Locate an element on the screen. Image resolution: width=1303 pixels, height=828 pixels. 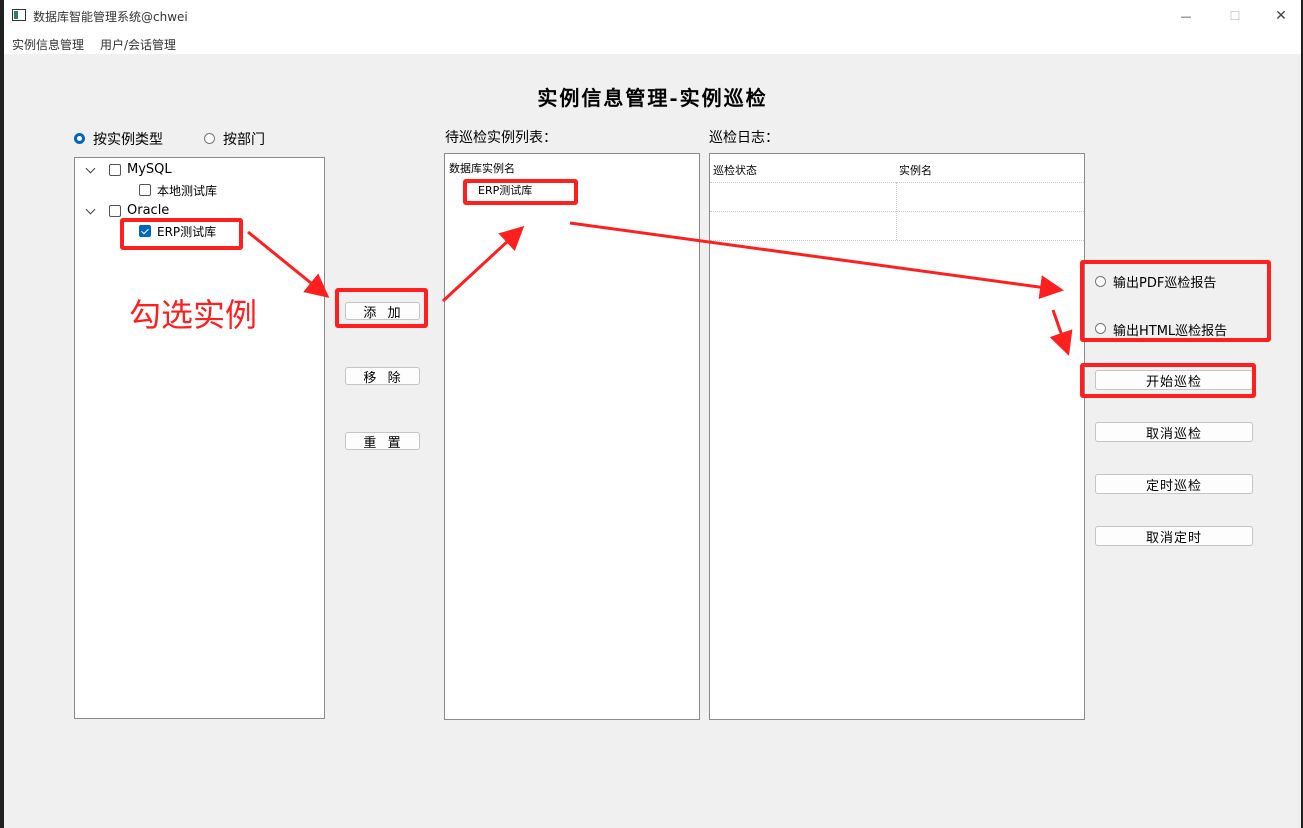
highlight-output-options is located at coordinates (1175, 301).